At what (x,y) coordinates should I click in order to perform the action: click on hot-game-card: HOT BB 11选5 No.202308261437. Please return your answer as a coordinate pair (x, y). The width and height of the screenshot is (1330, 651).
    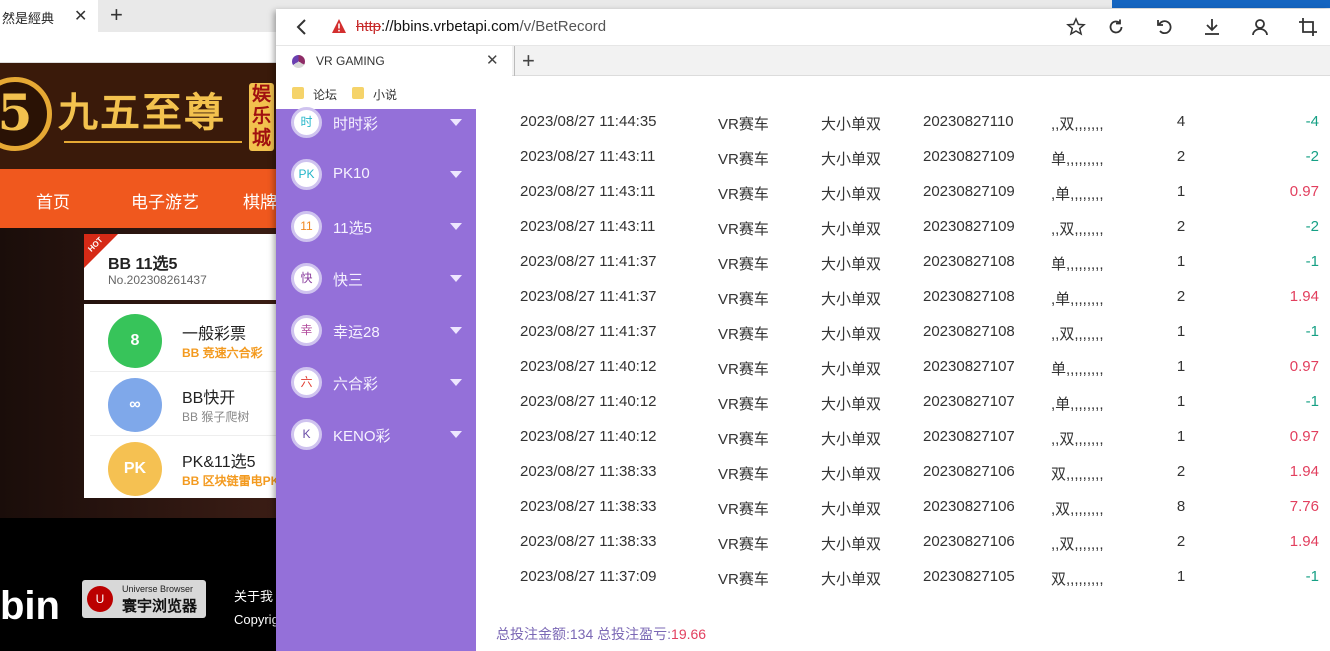
    Looking at the image, I should click on (182, 267).